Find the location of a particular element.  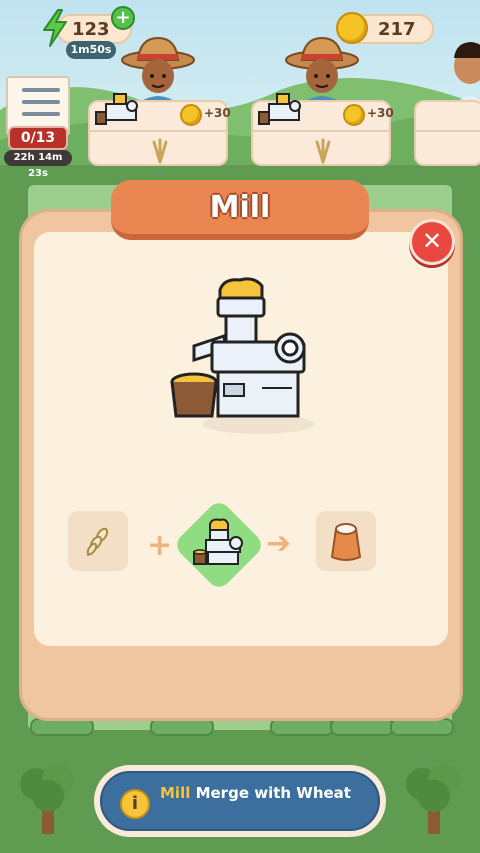

hint-panel: i Mill Merge with Wheat is located at coordinates (240, 801).